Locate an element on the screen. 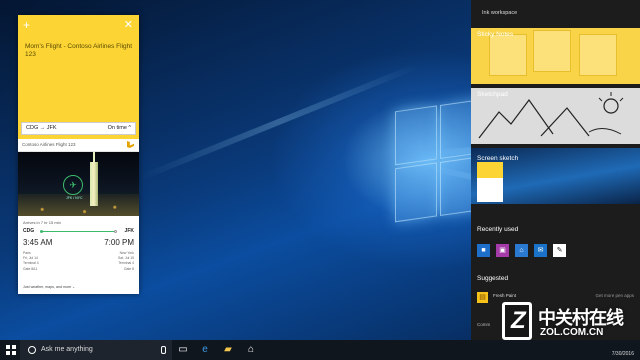 Image resolution: width=640 pixels, height=360 pixels. origin-code: CDG is located at coordinates (29, 231).